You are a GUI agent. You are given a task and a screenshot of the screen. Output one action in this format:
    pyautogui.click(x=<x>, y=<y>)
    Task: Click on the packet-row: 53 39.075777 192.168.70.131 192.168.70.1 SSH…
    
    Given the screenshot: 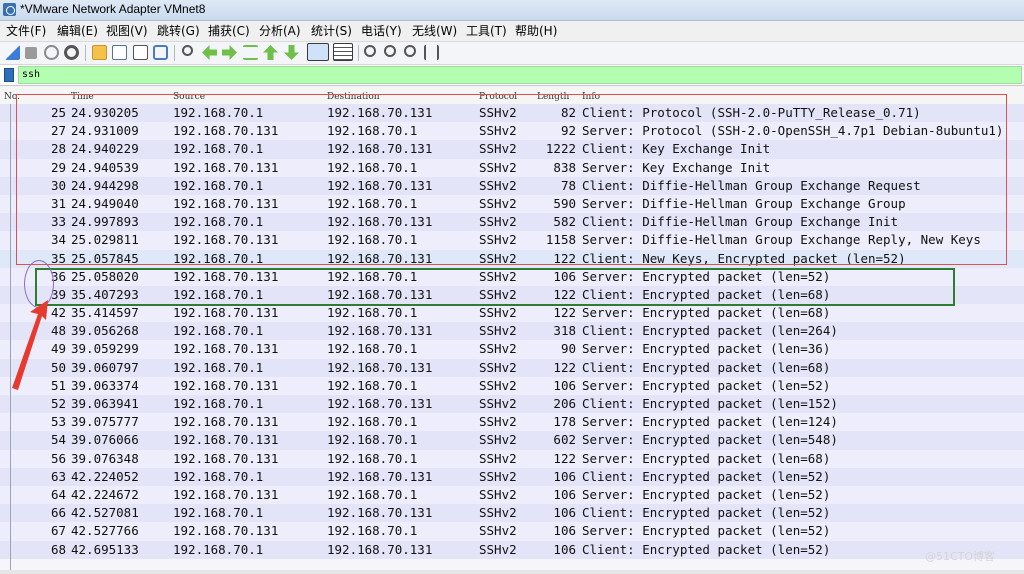 What is the action you would take?
    pyautogui.click(x=512, y=422)
    